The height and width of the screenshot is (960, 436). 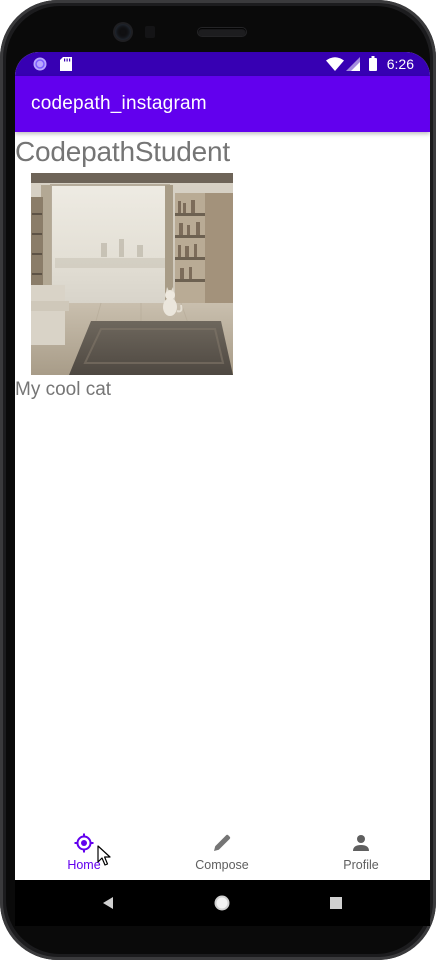 I want to click on nav-item-profile: Profile, so click(x=361, y=853).